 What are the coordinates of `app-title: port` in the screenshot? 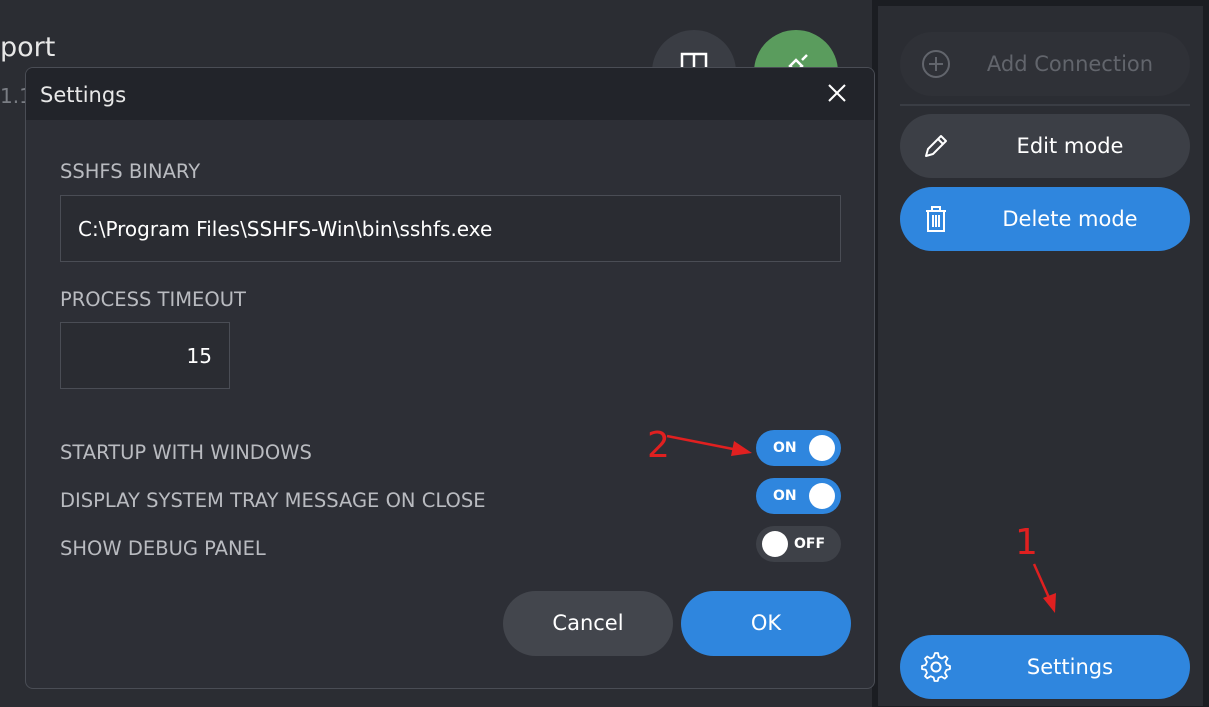 It's located at (28, 47).